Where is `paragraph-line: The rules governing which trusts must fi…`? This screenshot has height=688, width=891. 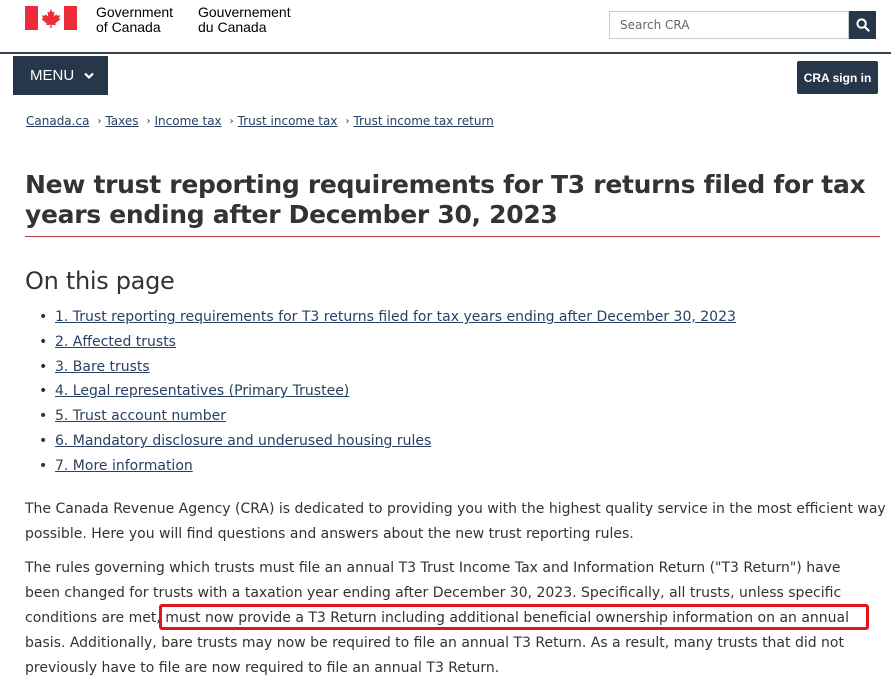 paragraph-line: The rules governing which trusts must fi… is located at coordinates (433, 568).